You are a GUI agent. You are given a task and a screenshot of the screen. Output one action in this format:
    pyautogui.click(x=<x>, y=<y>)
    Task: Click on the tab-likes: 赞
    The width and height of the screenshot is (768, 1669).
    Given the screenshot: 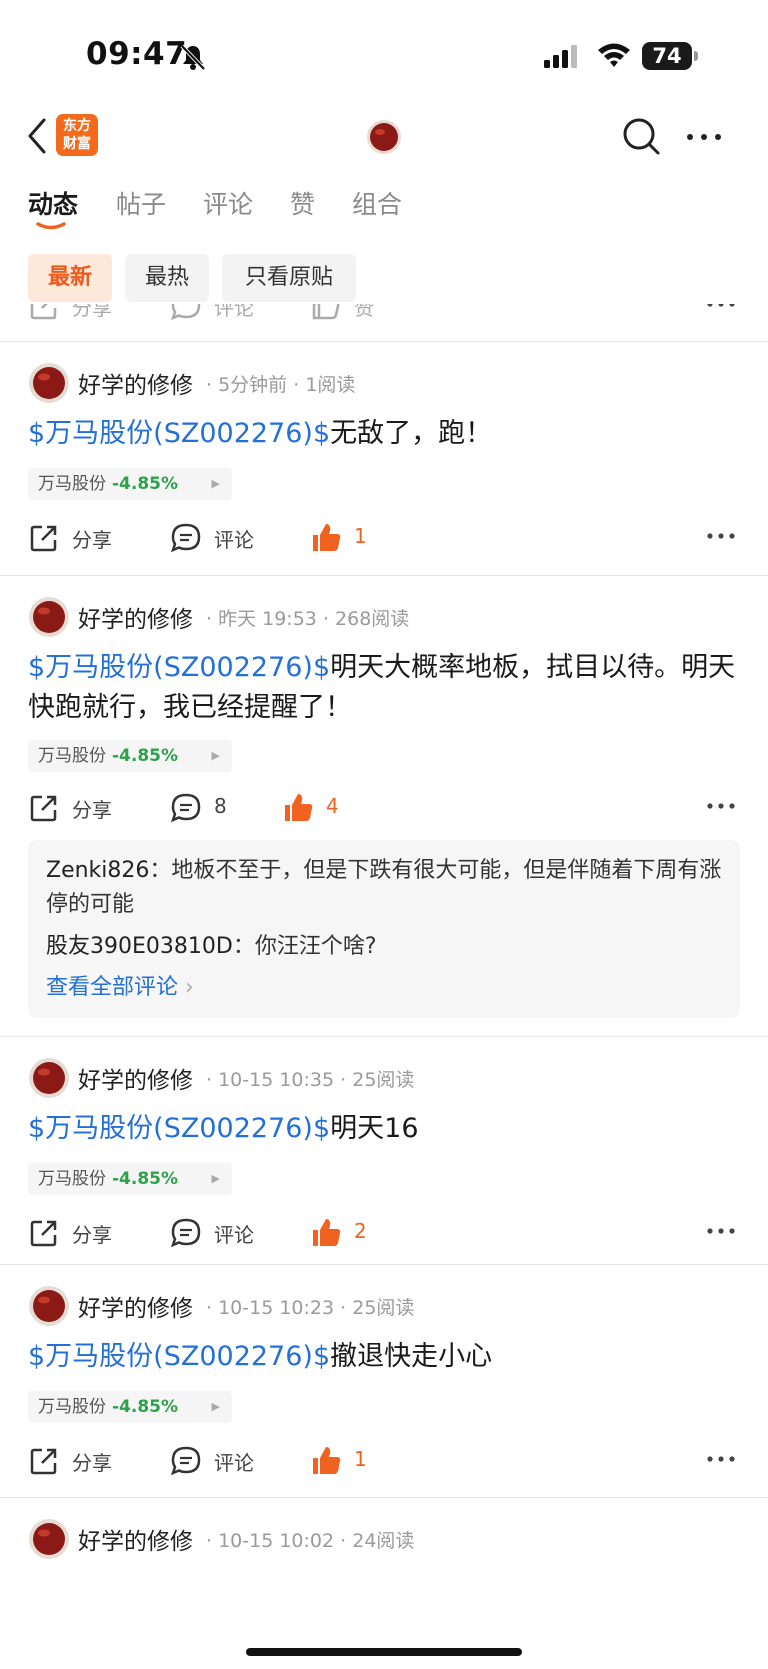 What is the action you would take?
    pyautogui.click(x=302, y=208)
    